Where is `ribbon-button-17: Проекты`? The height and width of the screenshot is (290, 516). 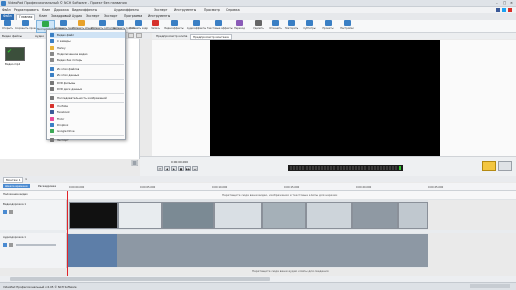 ribbon-button-17: Проекты is located at coordinates (328, 26).